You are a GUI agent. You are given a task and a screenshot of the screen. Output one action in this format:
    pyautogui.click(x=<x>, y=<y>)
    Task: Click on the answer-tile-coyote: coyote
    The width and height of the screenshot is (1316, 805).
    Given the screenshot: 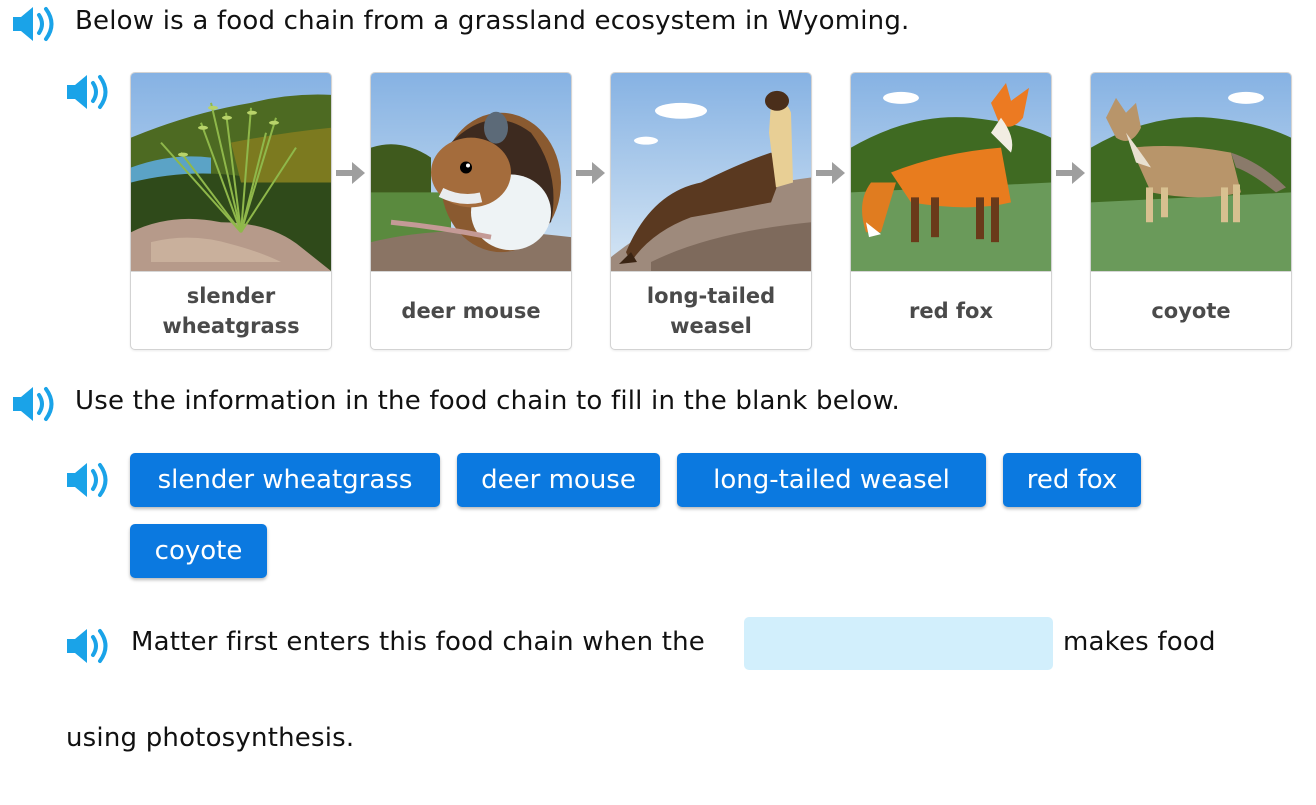 What is the action you would take?
    pyautogui.click(x=198, y=551)
    